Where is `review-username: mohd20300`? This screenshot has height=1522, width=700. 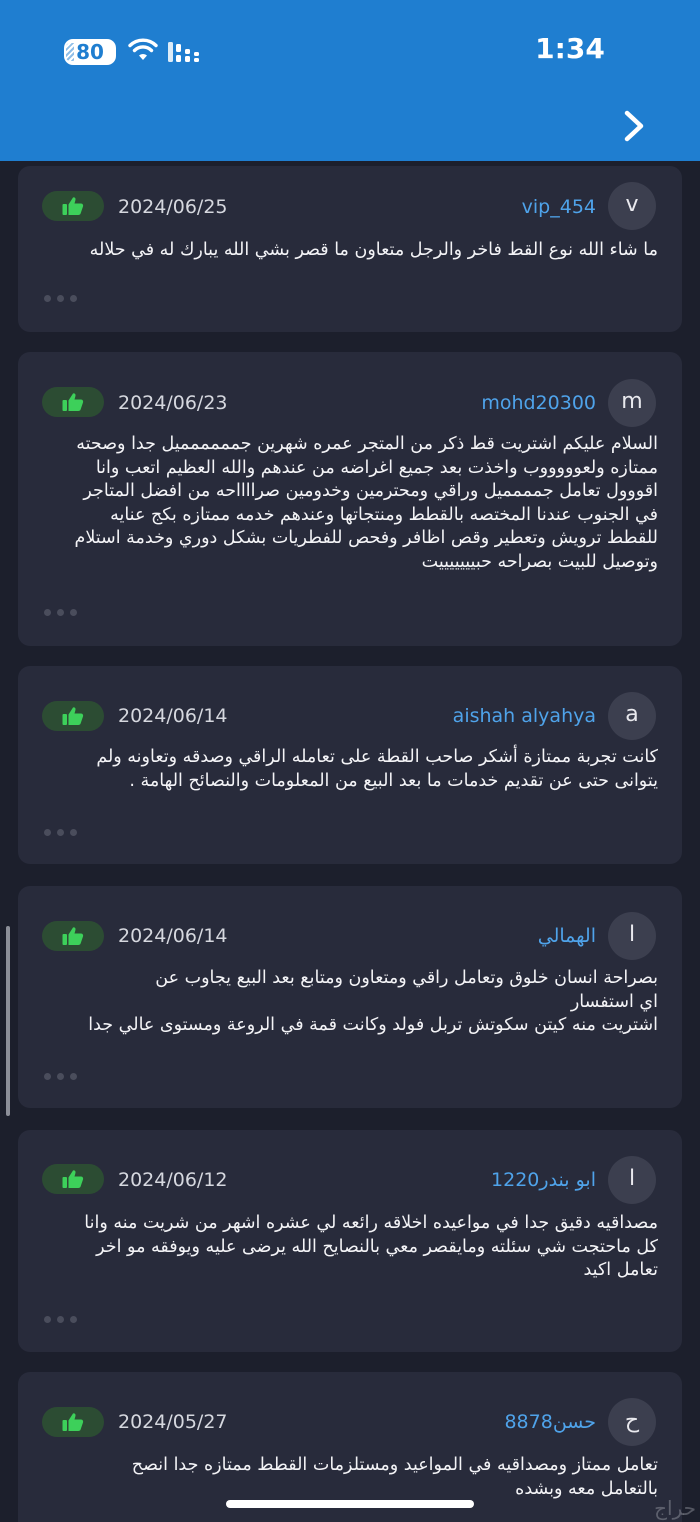 review-username: mohd20300 is located at coordinates (538, 403).